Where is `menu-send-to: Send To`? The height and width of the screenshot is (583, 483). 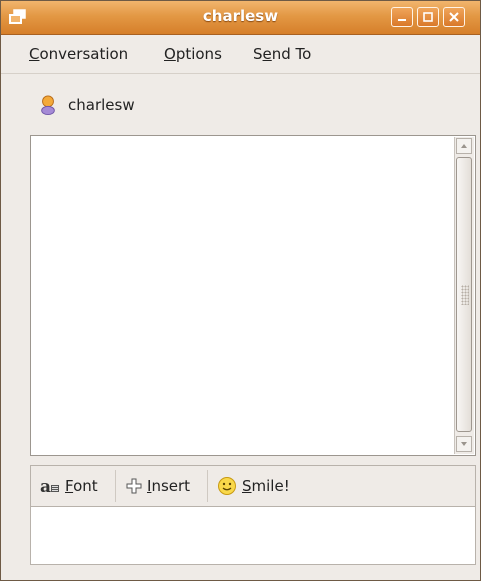
menu-send-to: Send To is located at coordinates (282, 54).